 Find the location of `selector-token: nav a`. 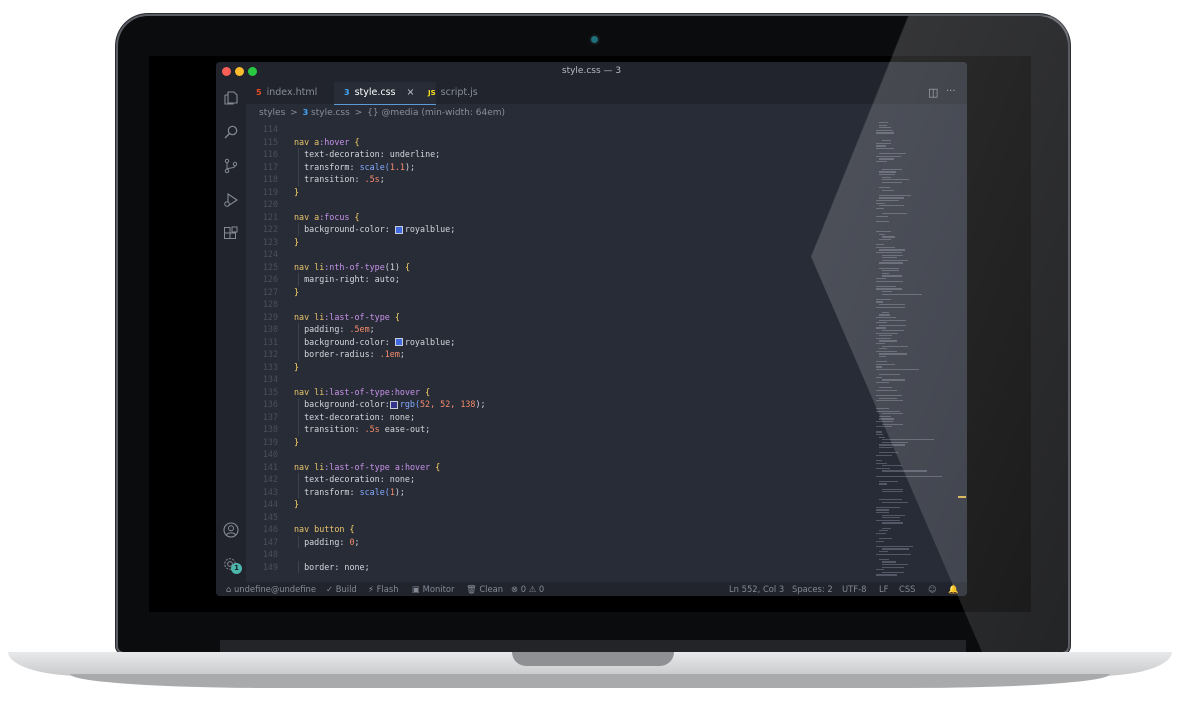

selector-token: nav a is located at coordinates (307, 216).